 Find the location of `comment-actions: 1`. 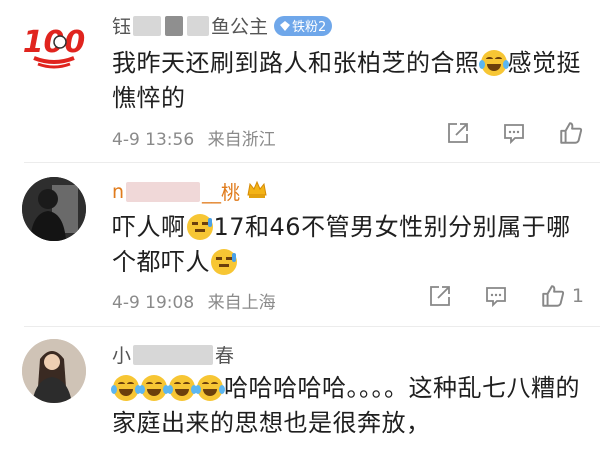

comment-actions: 1 is located at coordinates (490, 296).